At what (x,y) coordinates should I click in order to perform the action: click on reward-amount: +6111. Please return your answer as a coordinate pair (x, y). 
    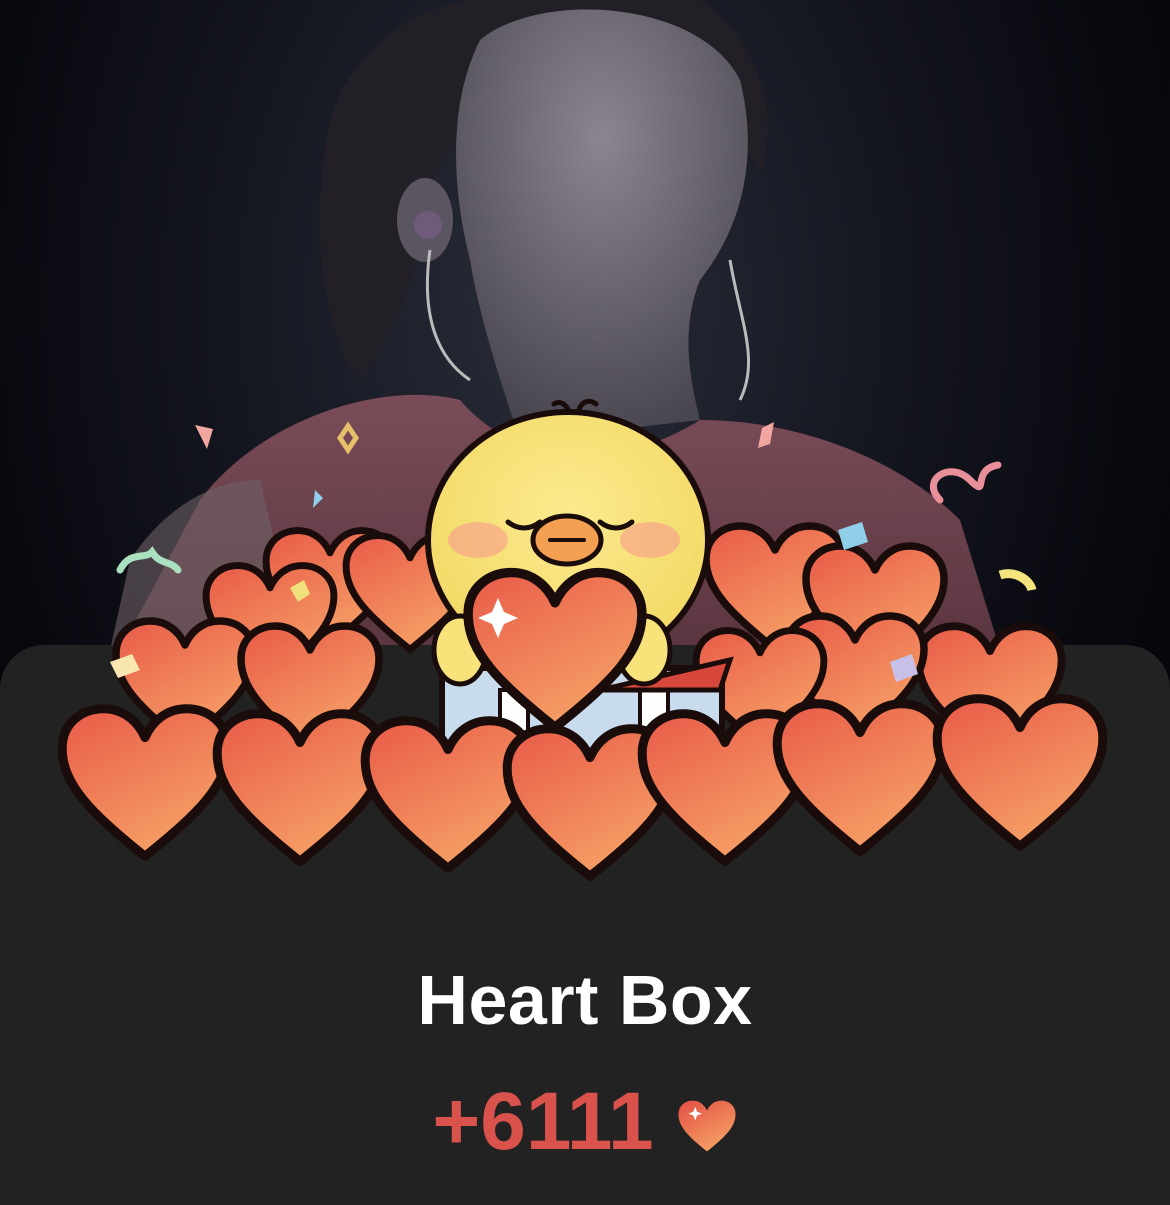
    Looking at the image, I should click on (543, 1121).